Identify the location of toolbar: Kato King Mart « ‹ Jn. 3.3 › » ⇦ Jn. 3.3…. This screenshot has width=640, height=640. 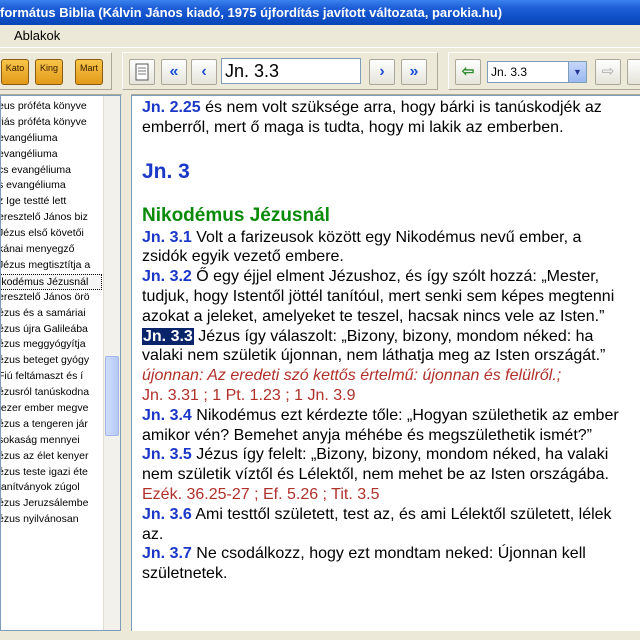
(320, 71).